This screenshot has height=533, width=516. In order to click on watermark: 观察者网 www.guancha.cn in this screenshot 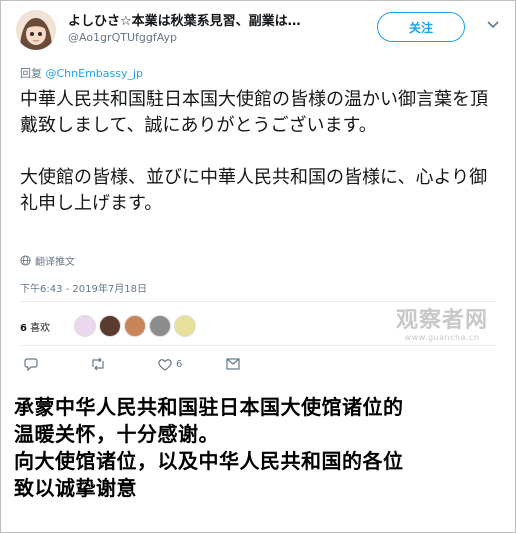, I will do `click(442, 326)`.